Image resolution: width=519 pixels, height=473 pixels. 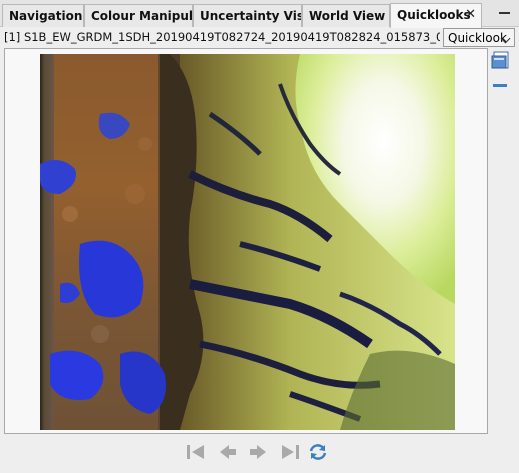 I want to click on quicklook-navigation, so click(x=259, y=453).